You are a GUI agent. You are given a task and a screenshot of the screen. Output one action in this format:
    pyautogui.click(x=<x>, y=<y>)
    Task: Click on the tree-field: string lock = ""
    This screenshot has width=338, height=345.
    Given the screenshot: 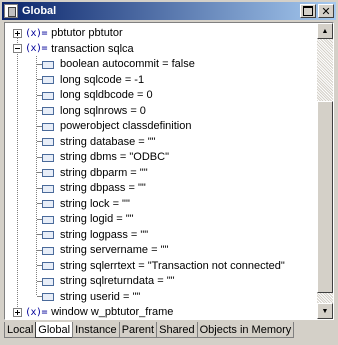 What is the action you would take?
    pyautogui.click(x=83, y=204)
    